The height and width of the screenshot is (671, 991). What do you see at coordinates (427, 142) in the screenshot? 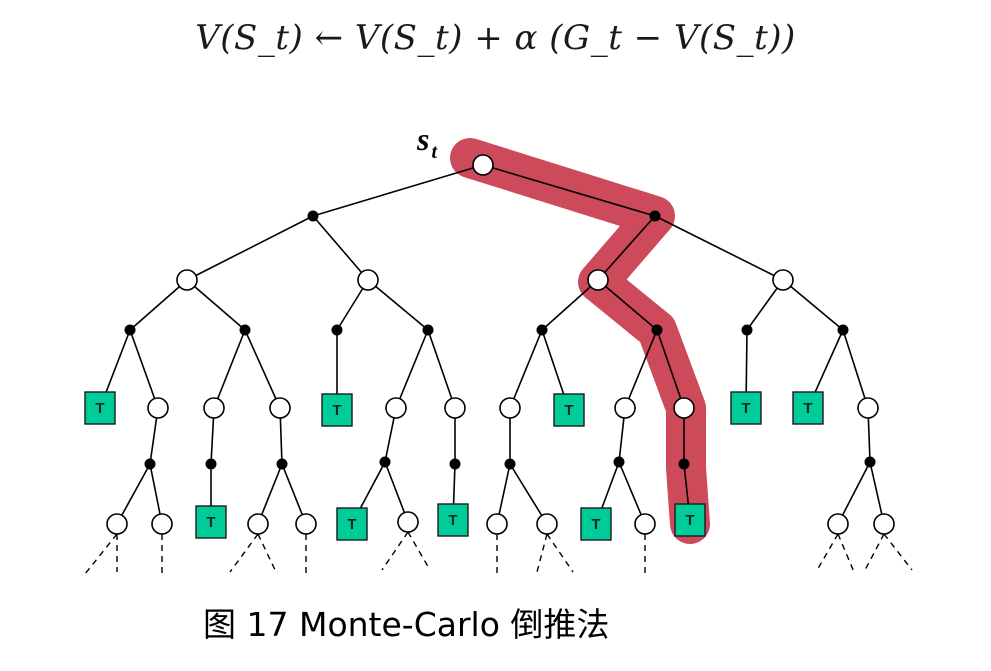
I see `root-state-label: st` at bounding box center [427, 142].